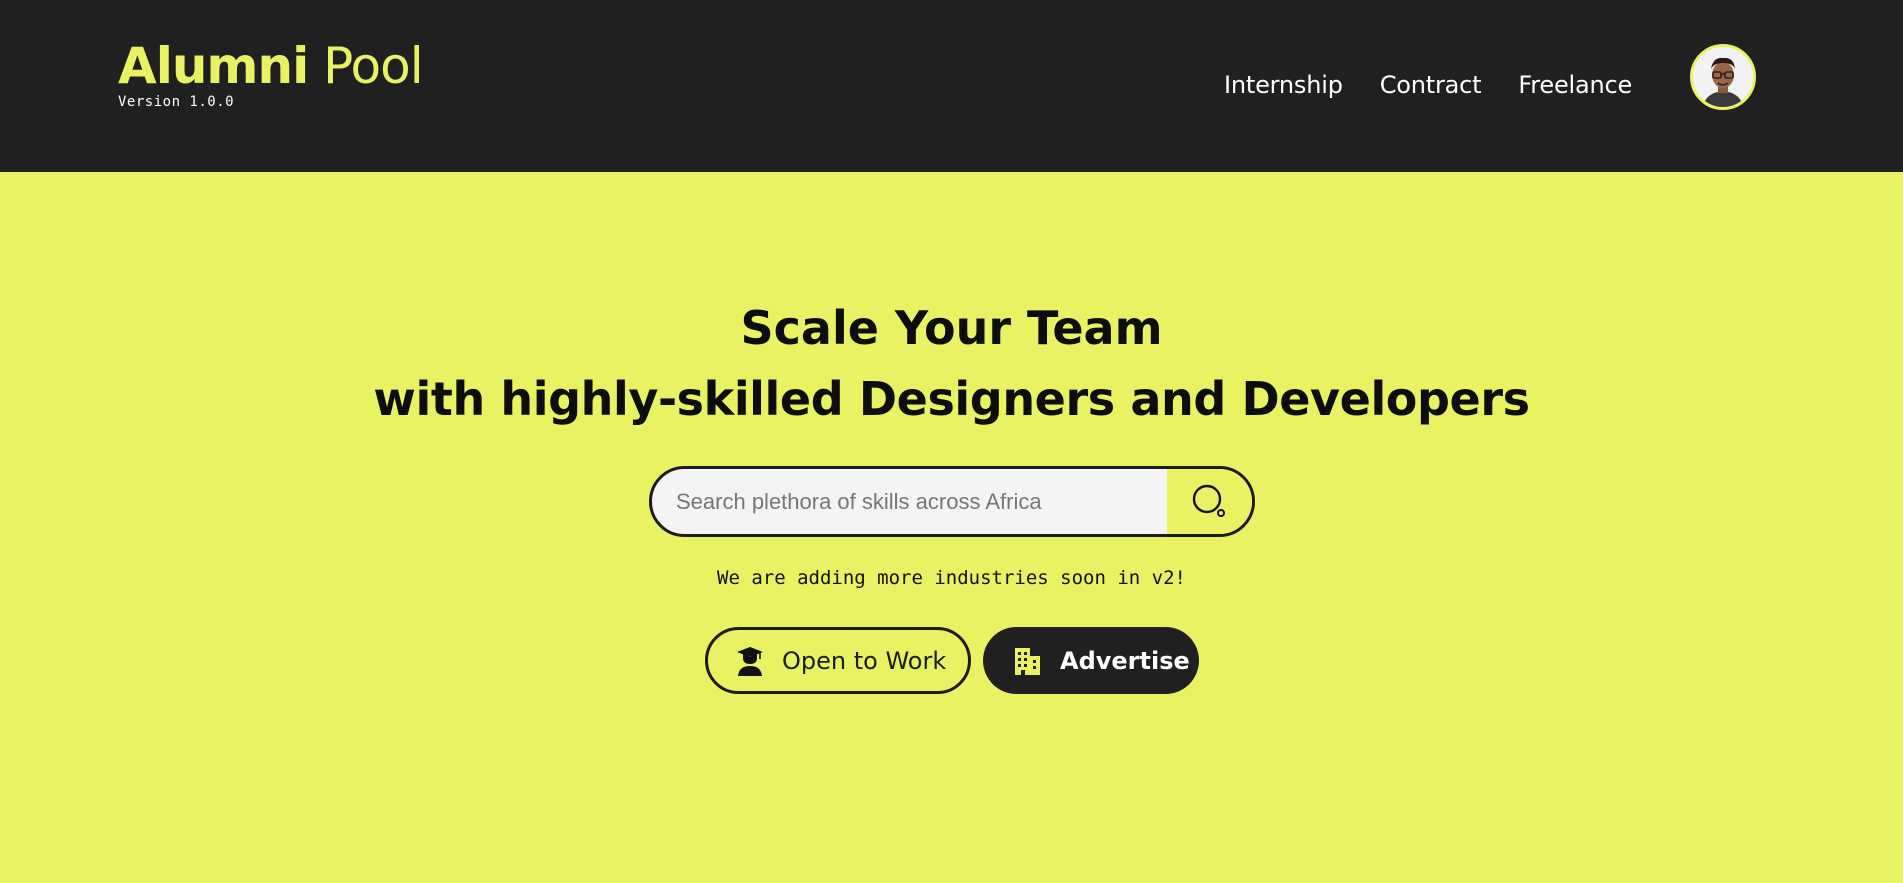  I want to click on advertise-button: Advertise, so click(1091, 660).